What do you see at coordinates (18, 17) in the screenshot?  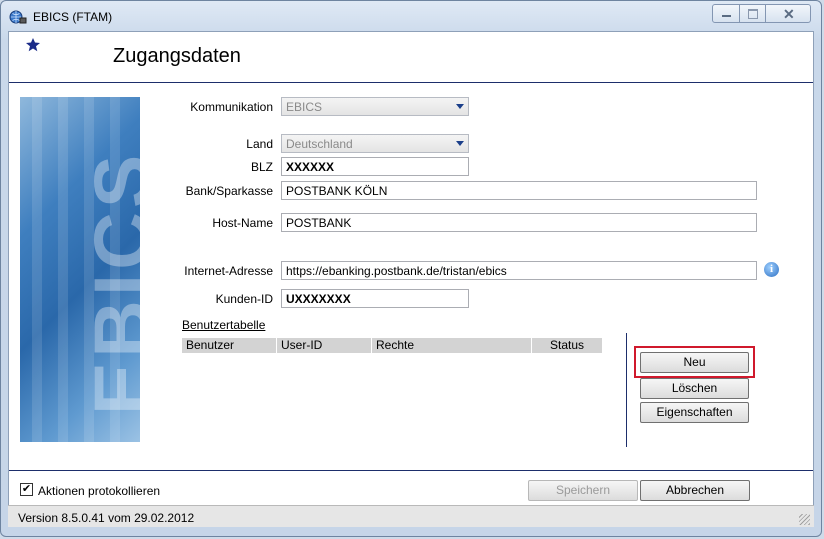 I see `globe-network-icon` at bounding box center [18, 17].